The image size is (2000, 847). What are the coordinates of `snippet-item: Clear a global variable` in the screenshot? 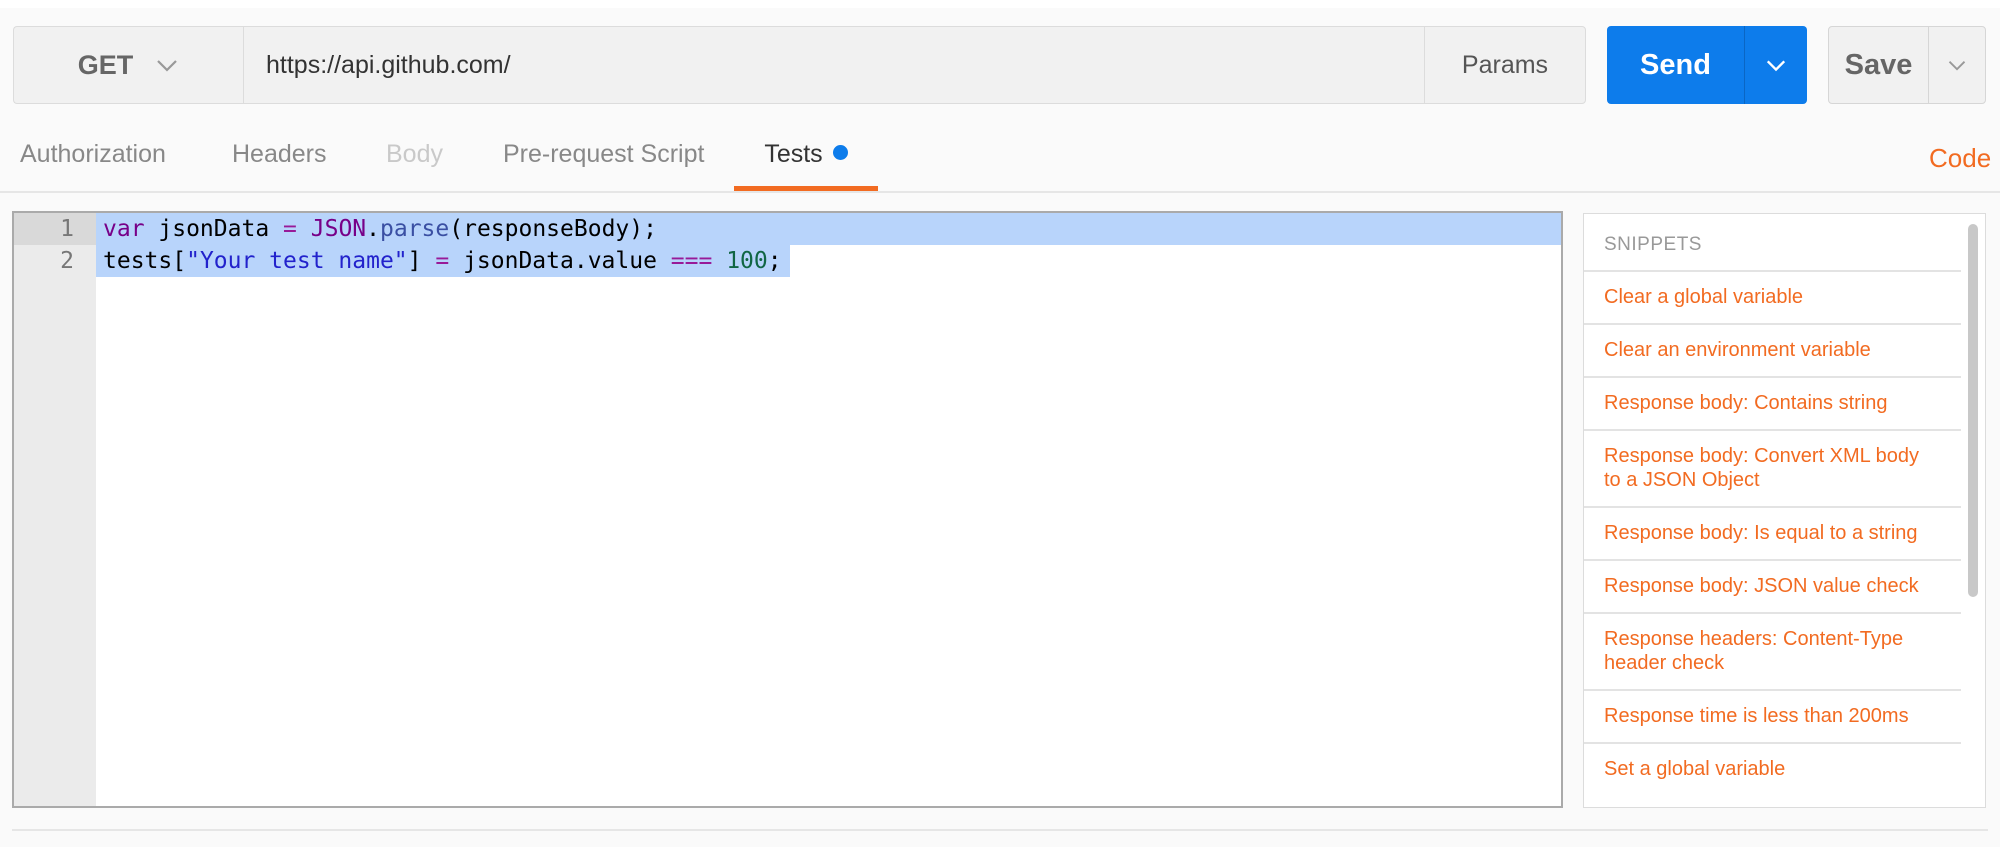 It's located at (1772, 296).